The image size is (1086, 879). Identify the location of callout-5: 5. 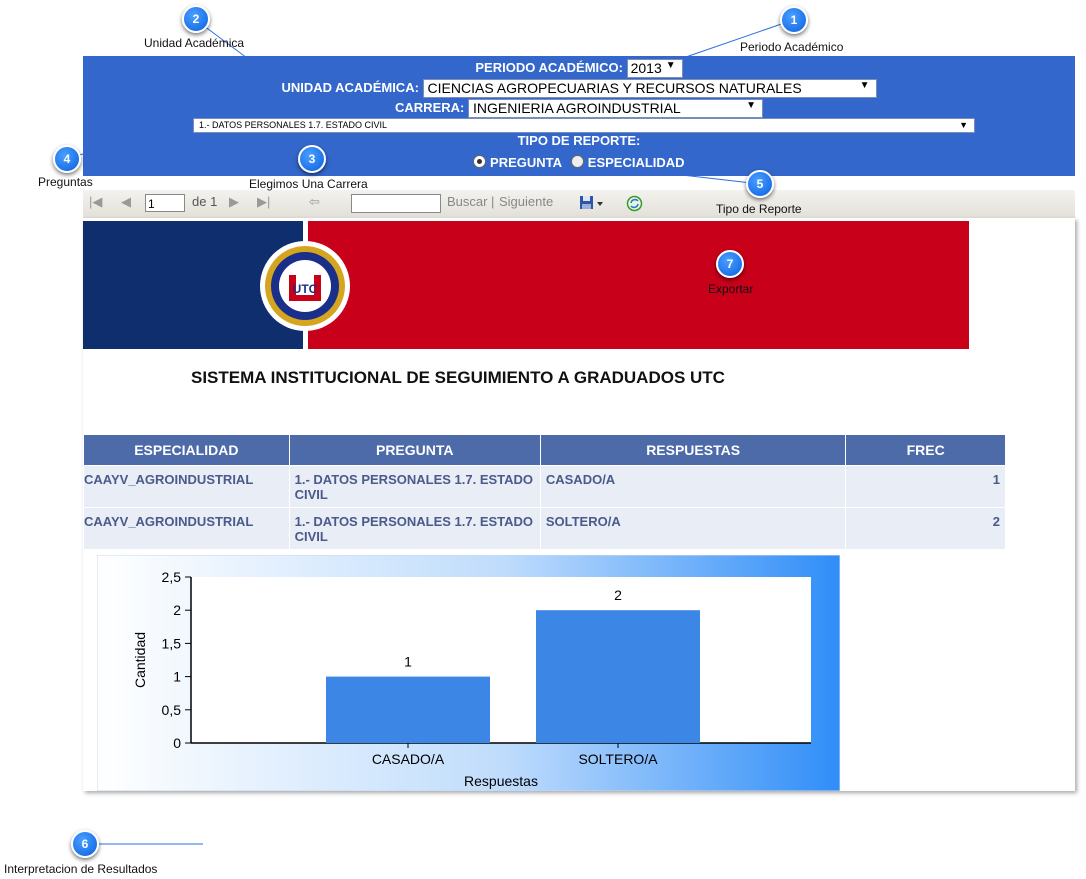
(760, 184).